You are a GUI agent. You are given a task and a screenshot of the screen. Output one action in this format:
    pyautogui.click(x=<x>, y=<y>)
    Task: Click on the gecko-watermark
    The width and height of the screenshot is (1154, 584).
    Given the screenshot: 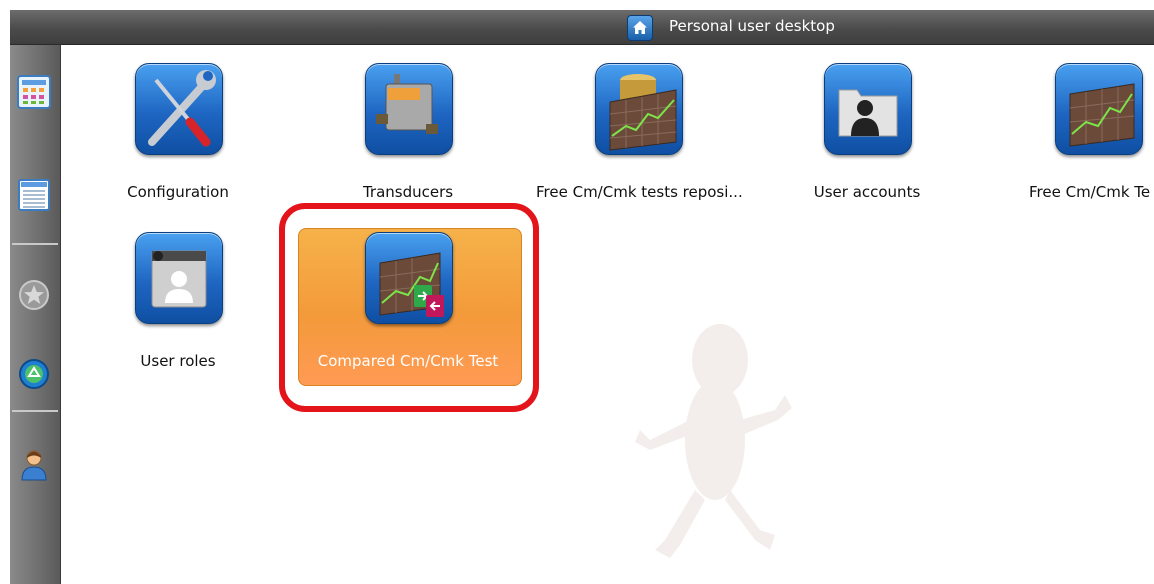 What is the action you would take?
    pyautogui.click(x=713, y=441)
    